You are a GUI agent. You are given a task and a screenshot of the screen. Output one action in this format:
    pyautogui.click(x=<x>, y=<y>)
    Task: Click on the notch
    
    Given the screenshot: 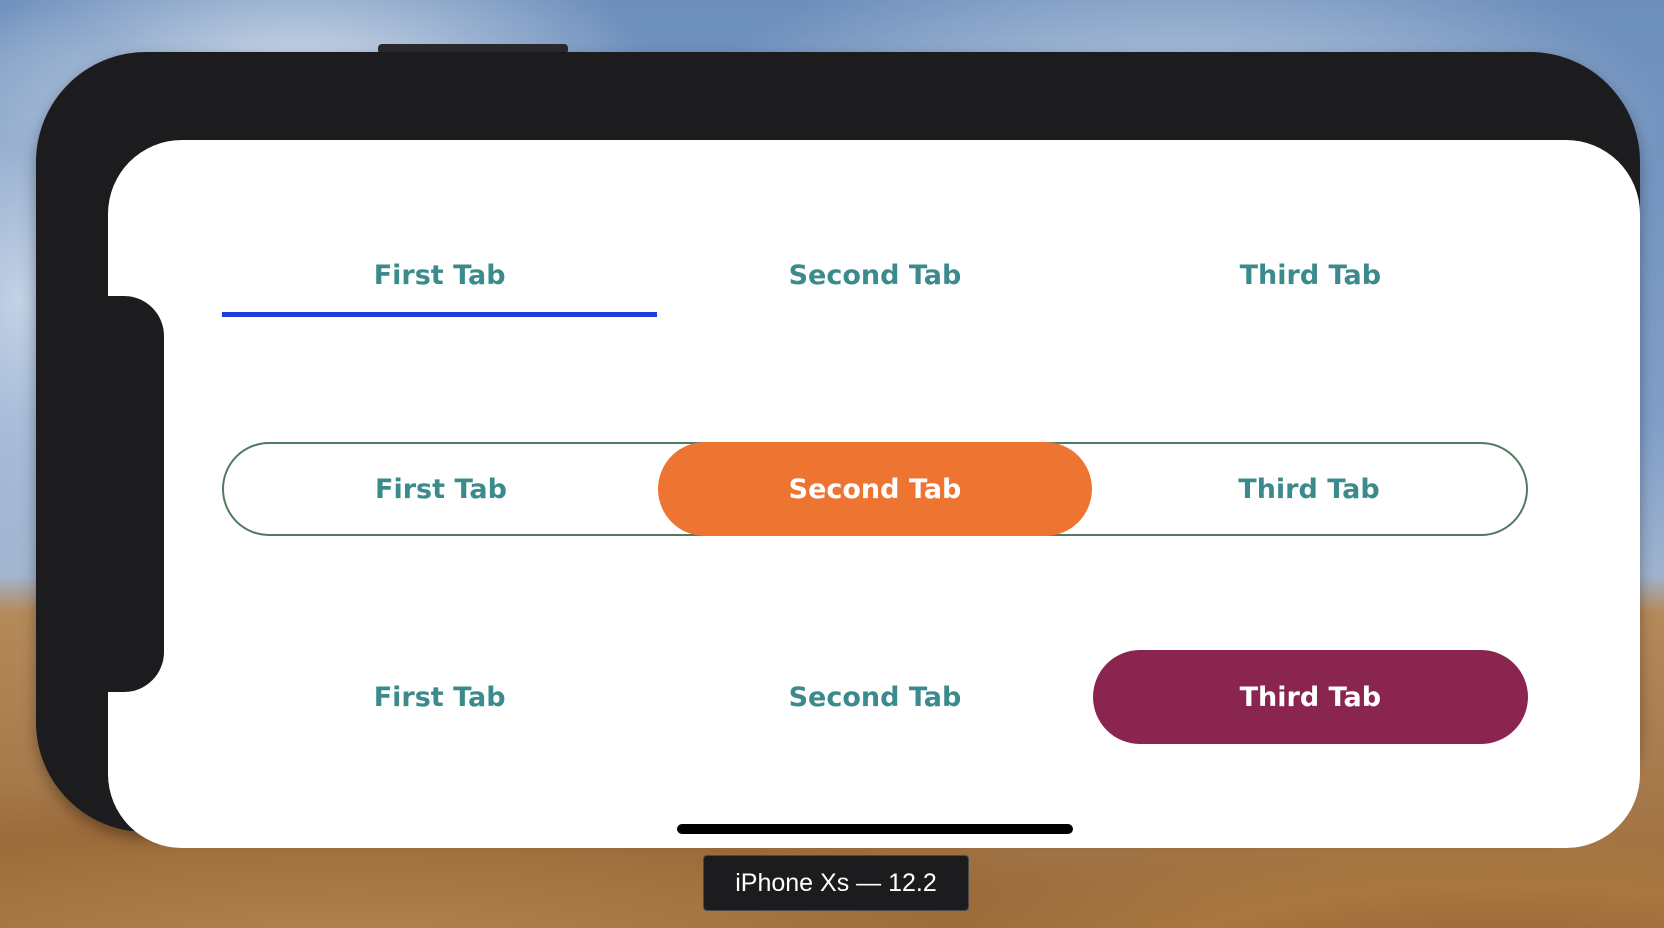 What is the action you would take?
    pyautogui.click(x=136, y=494)
    